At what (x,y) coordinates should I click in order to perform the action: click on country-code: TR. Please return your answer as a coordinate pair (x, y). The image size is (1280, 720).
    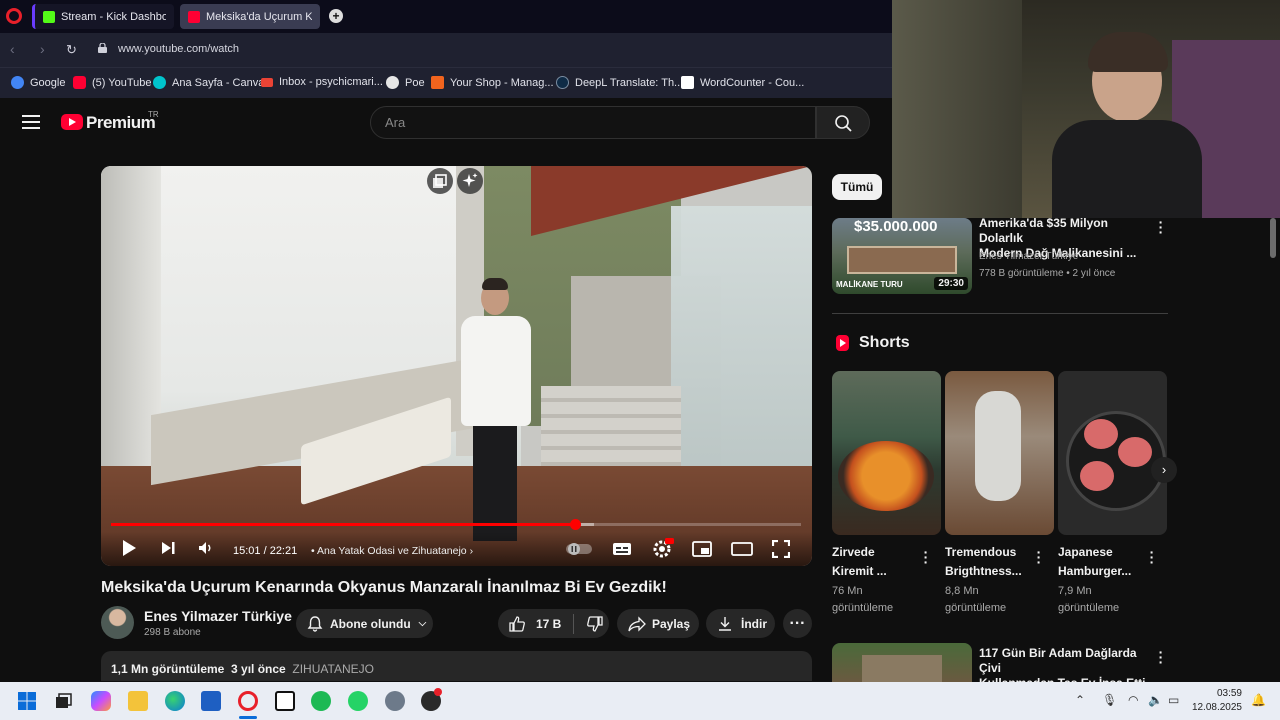
    Looking at the image, I should click on (153, 114).